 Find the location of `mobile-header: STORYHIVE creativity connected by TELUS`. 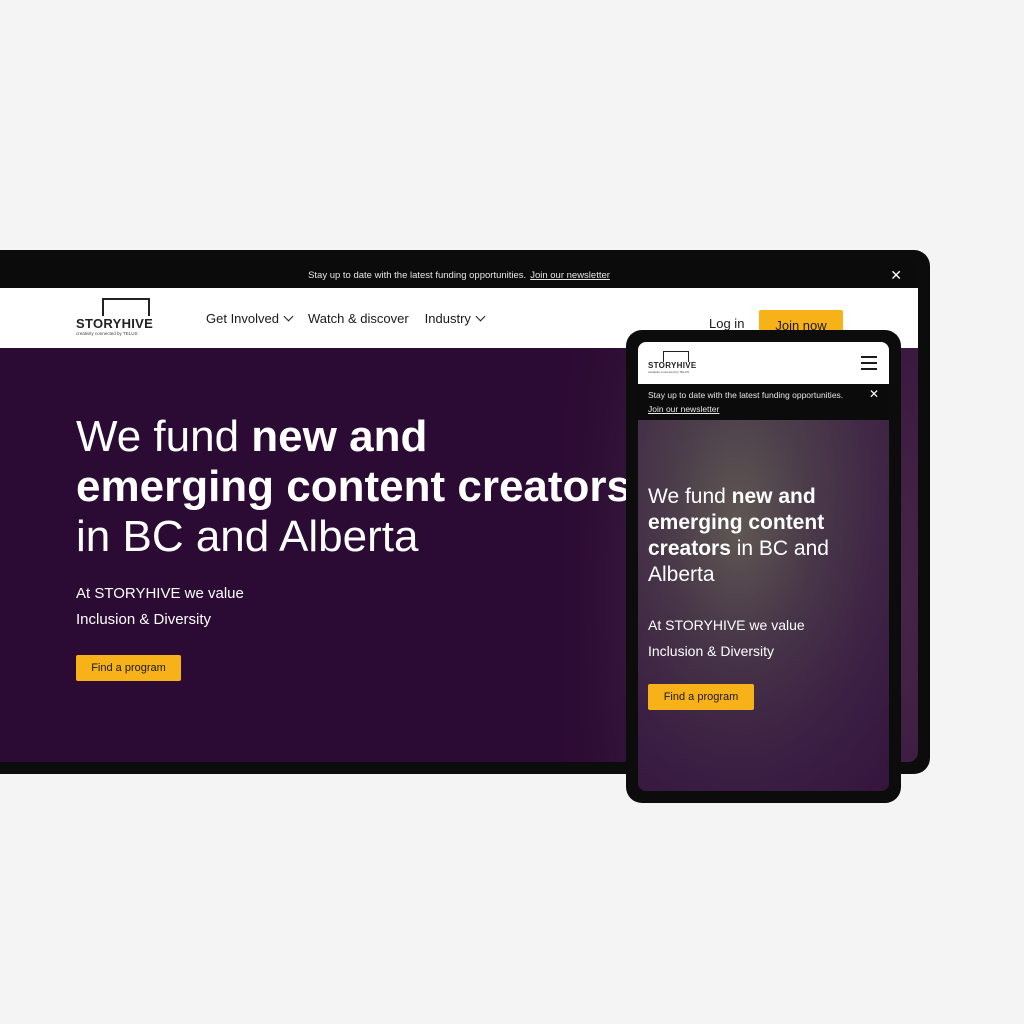

mobile-header: STORYHIVE creativity connected by TELUS is located at coordinates (763, 363).